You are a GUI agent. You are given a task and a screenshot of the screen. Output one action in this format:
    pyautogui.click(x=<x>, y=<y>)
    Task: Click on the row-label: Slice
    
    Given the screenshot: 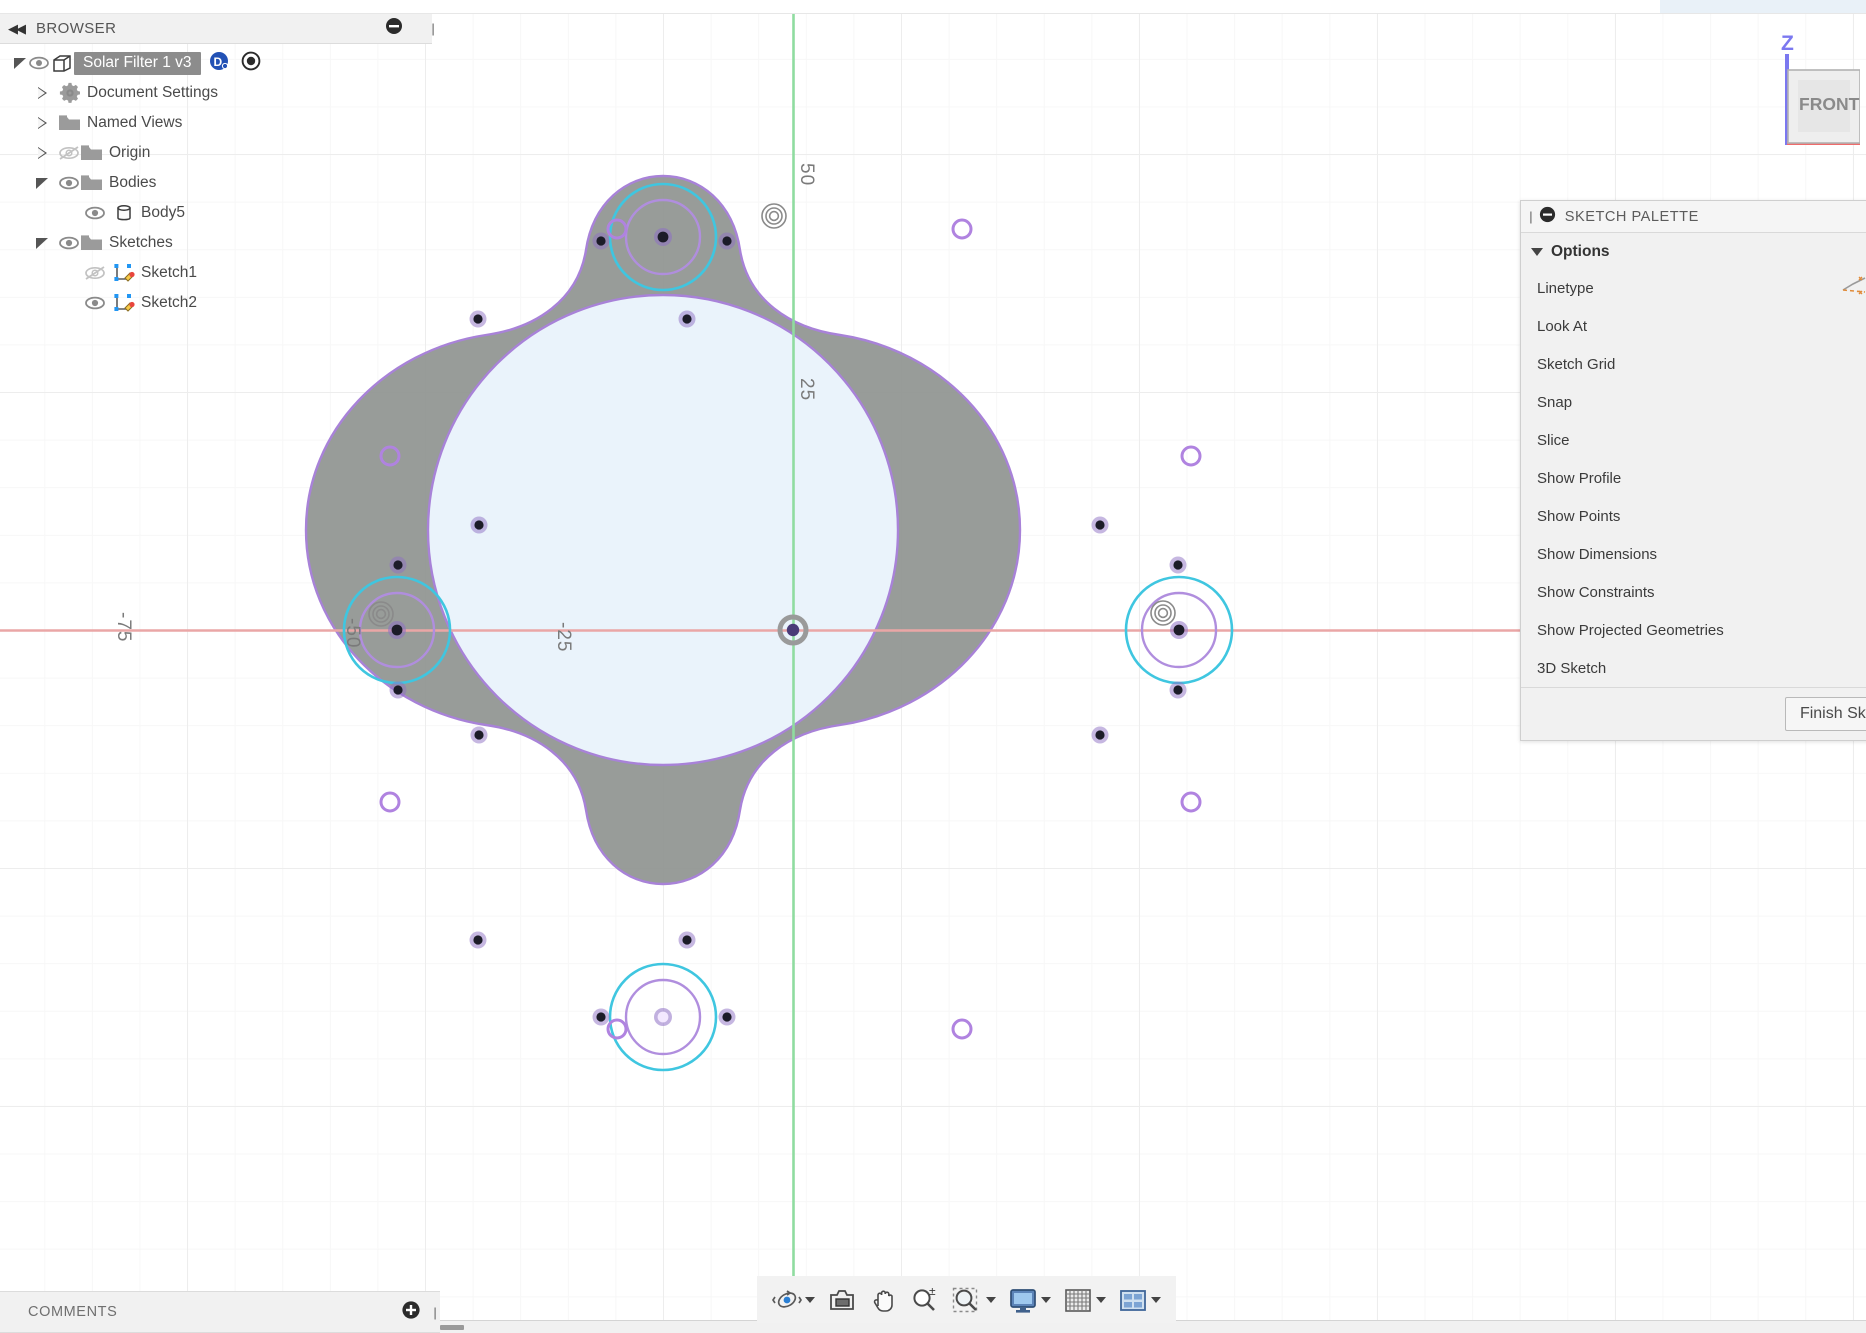 What is the action you would take?
    pyautogui.click(x=1553, y=440)
    